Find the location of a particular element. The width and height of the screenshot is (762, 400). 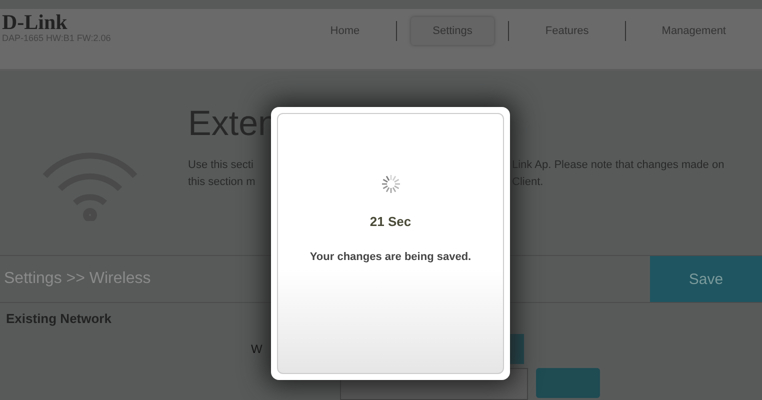

nav-tab: Management is located at coordinates (694, 31).